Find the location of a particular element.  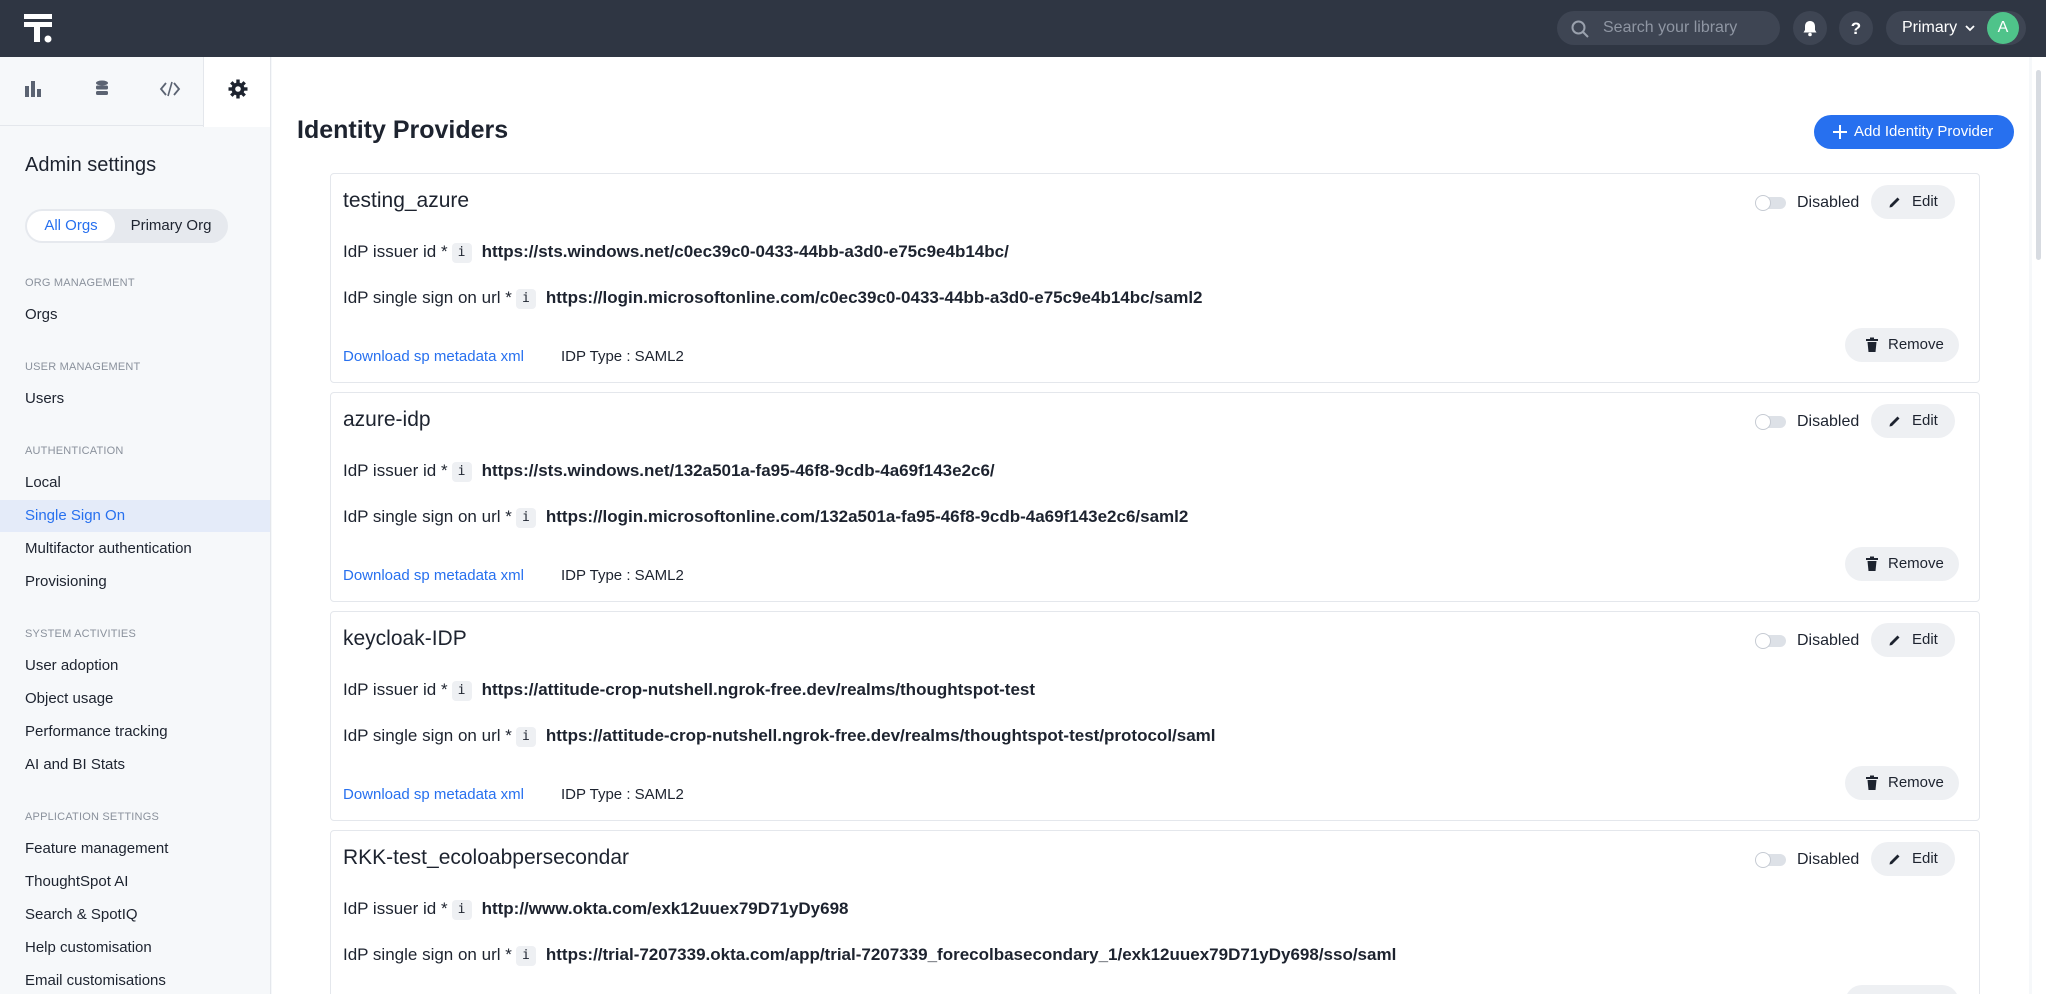

avatar: A is located at coordinates (2003, 28).